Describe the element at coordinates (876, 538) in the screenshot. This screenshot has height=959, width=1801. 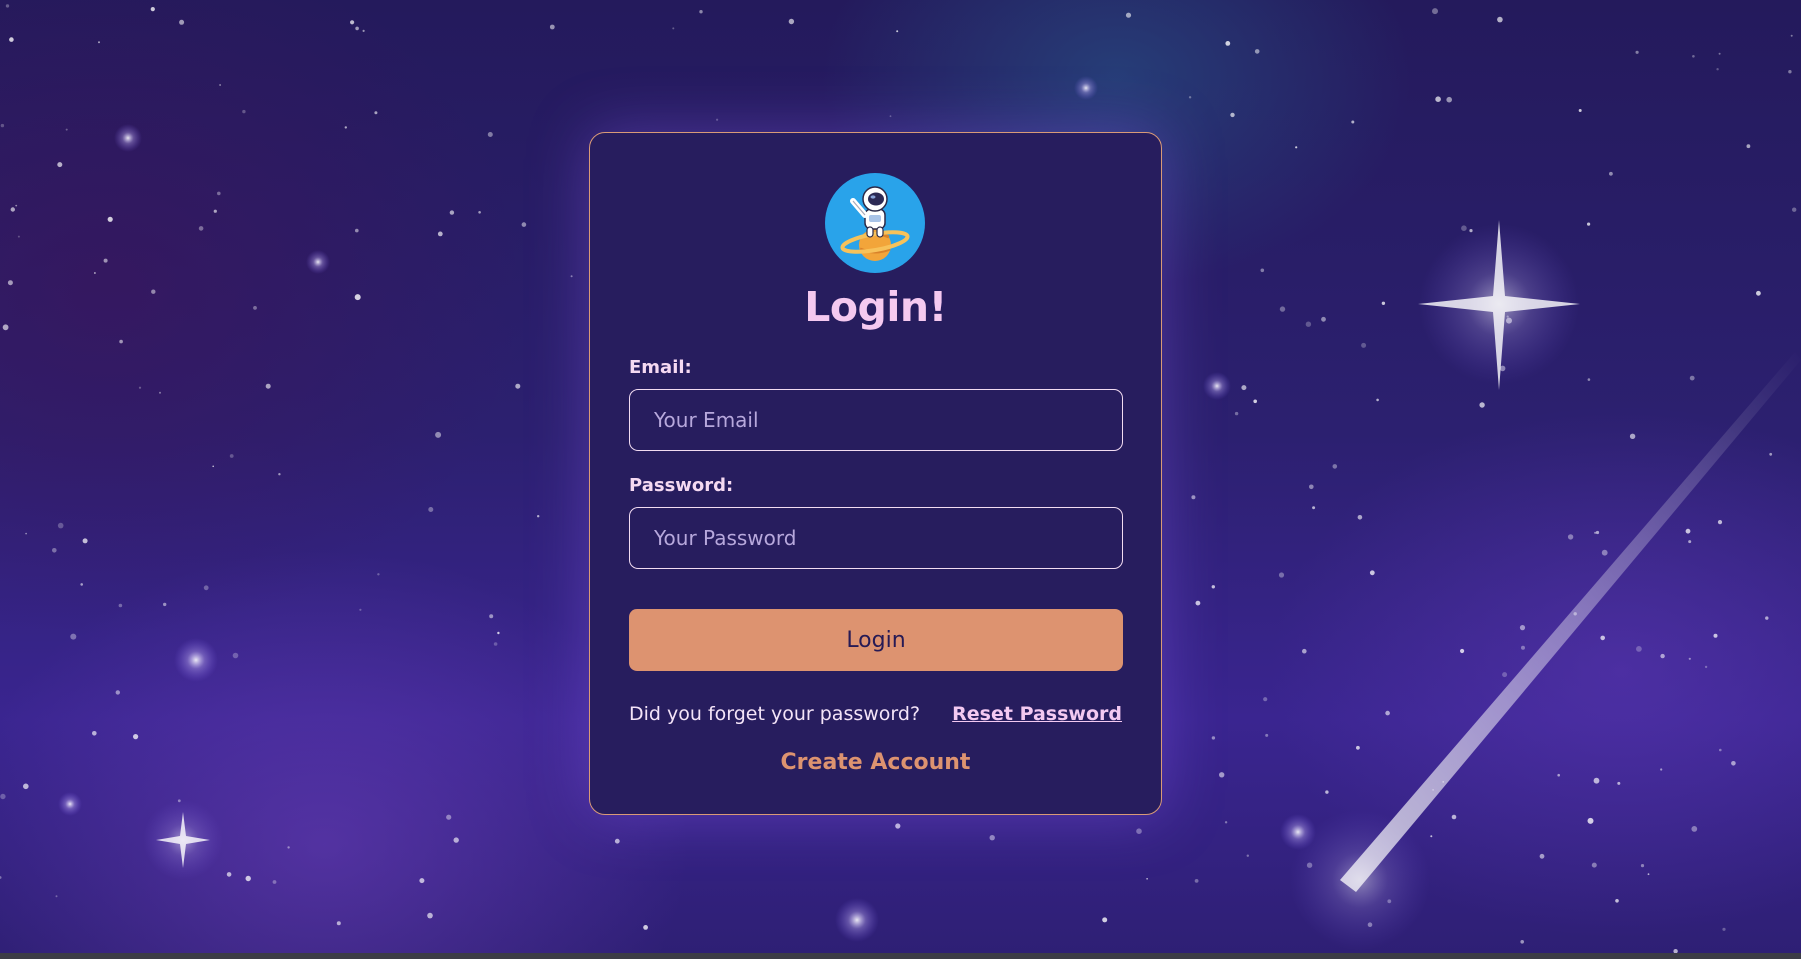
I see `password-field` at that location.